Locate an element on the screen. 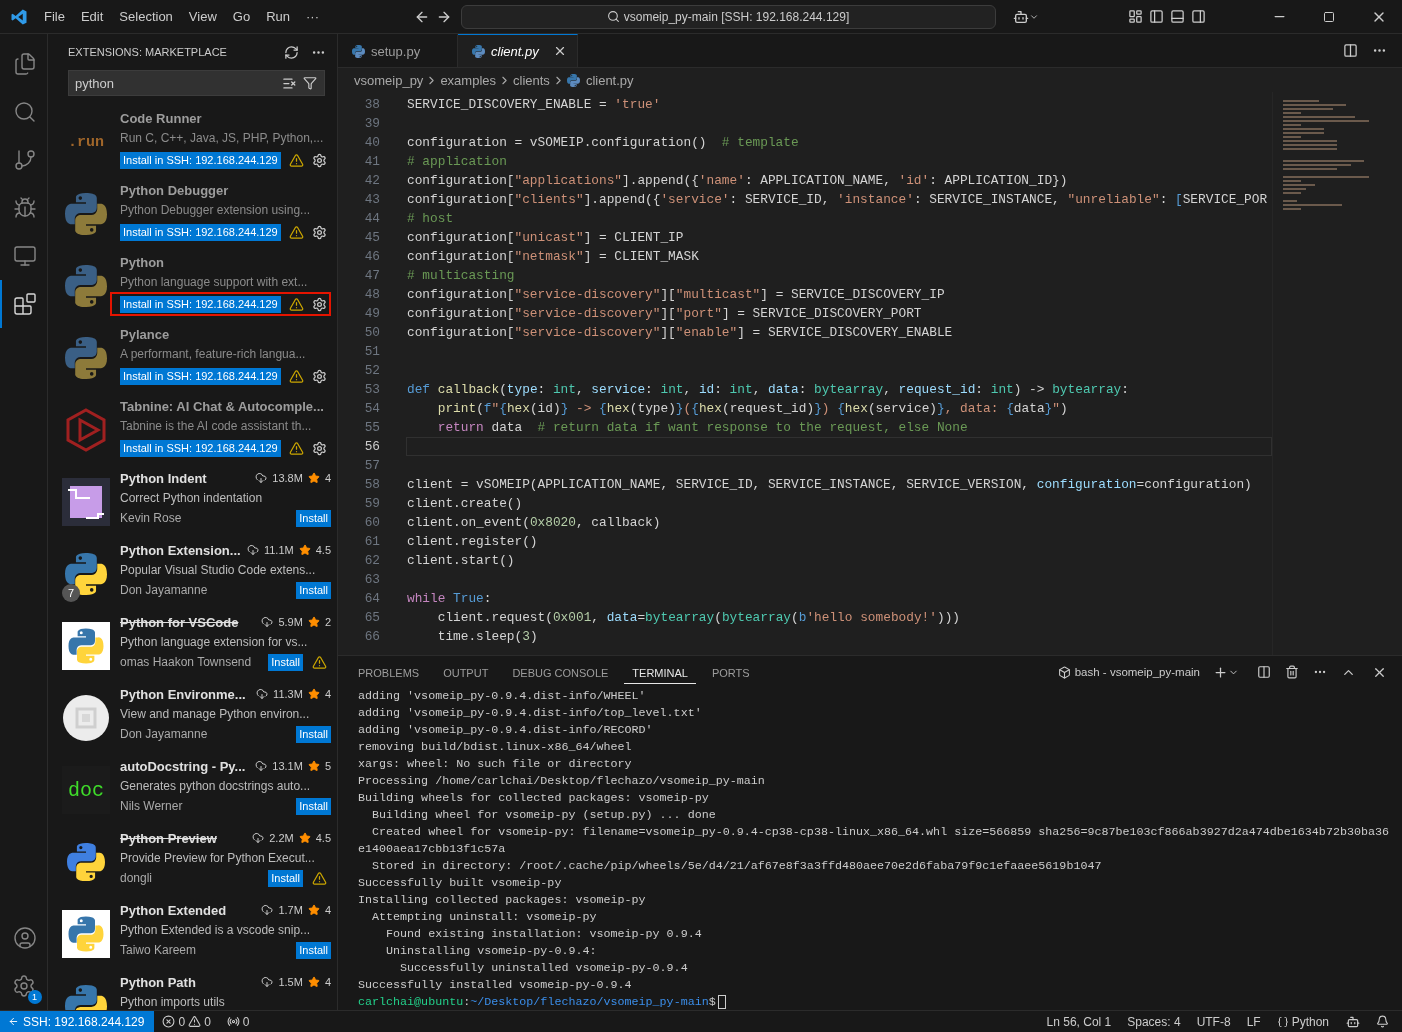 The image size is (1402, 1032). extension-item: Pylance A performant, feature-rich langua... Install in SSH: 192.168.244.129 is located at coordinates (192, 360).